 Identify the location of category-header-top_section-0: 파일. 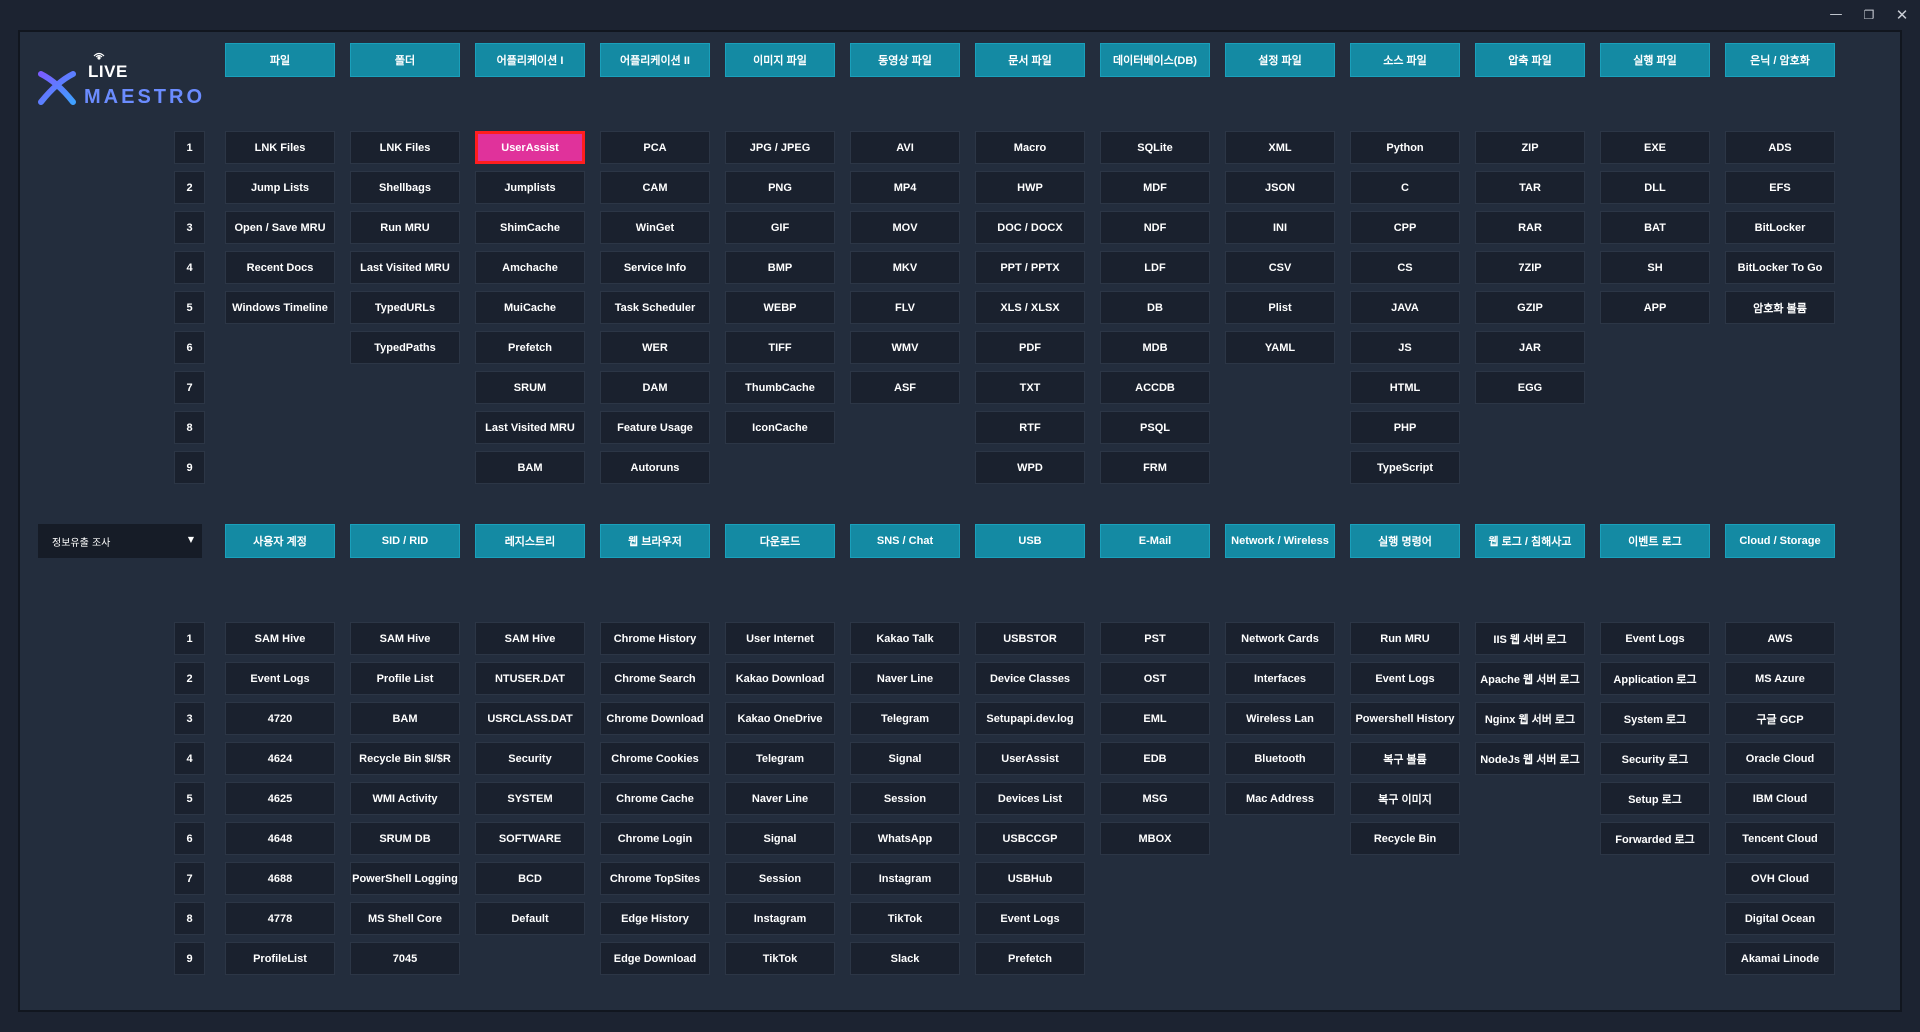
(280, 60).